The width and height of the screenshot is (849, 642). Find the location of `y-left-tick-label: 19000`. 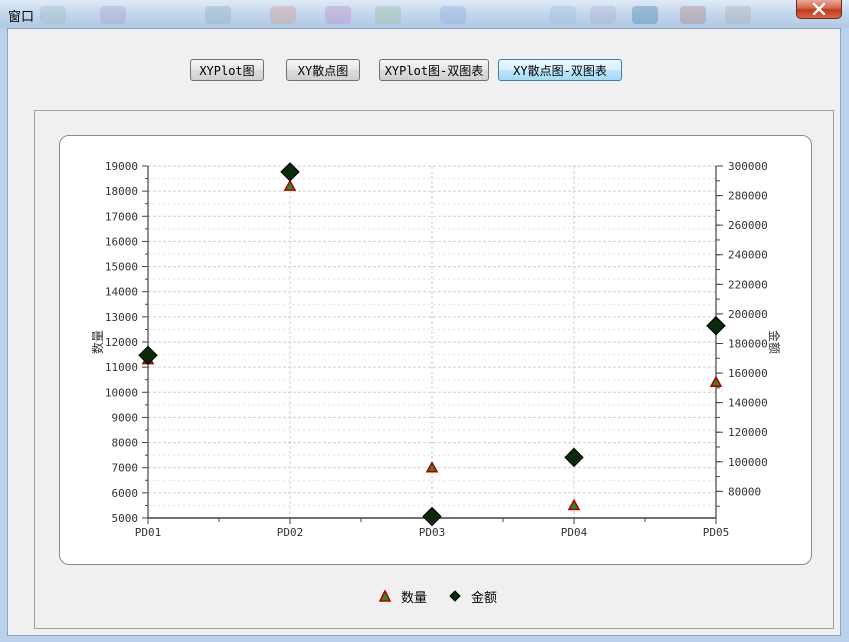

y-left-tick-label: 19000 is located at coordinates (121, 166).